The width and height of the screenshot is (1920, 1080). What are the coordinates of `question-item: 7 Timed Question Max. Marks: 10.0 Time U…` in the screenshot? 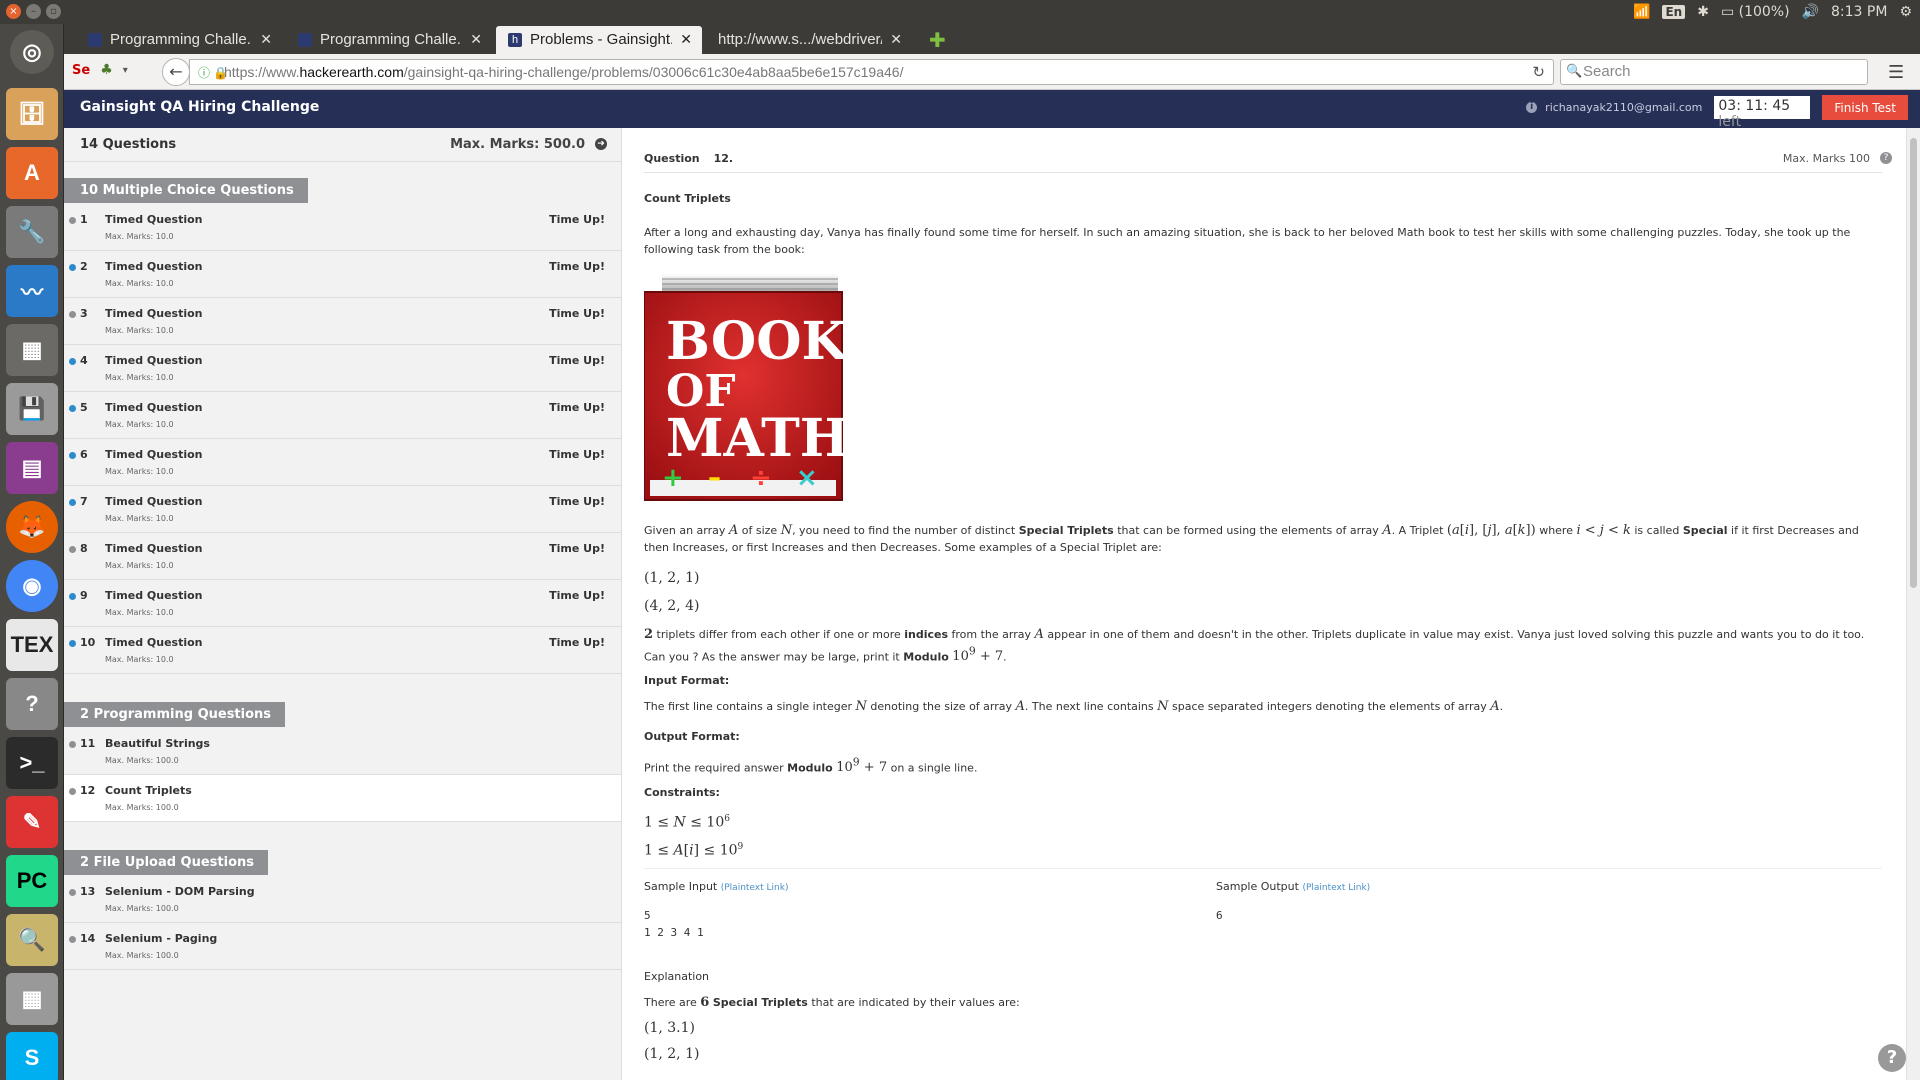 It's located at (342, 509).